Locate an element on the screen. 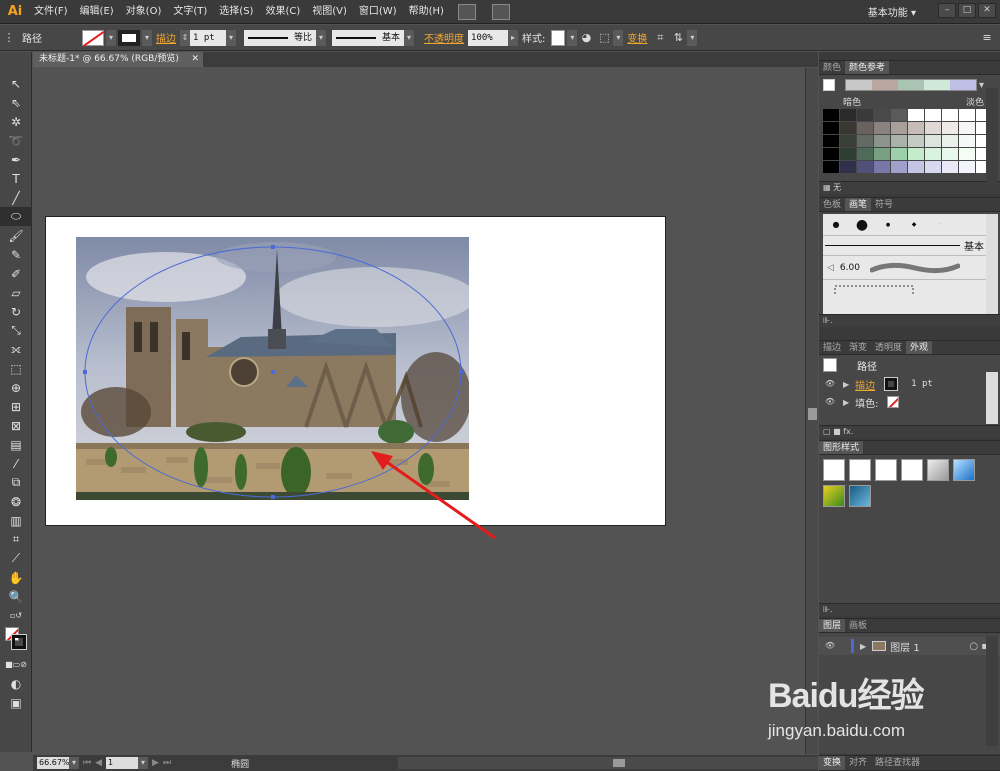 This screenshot has height=771, width=1000. style-default is located at coordinates (834, 470).